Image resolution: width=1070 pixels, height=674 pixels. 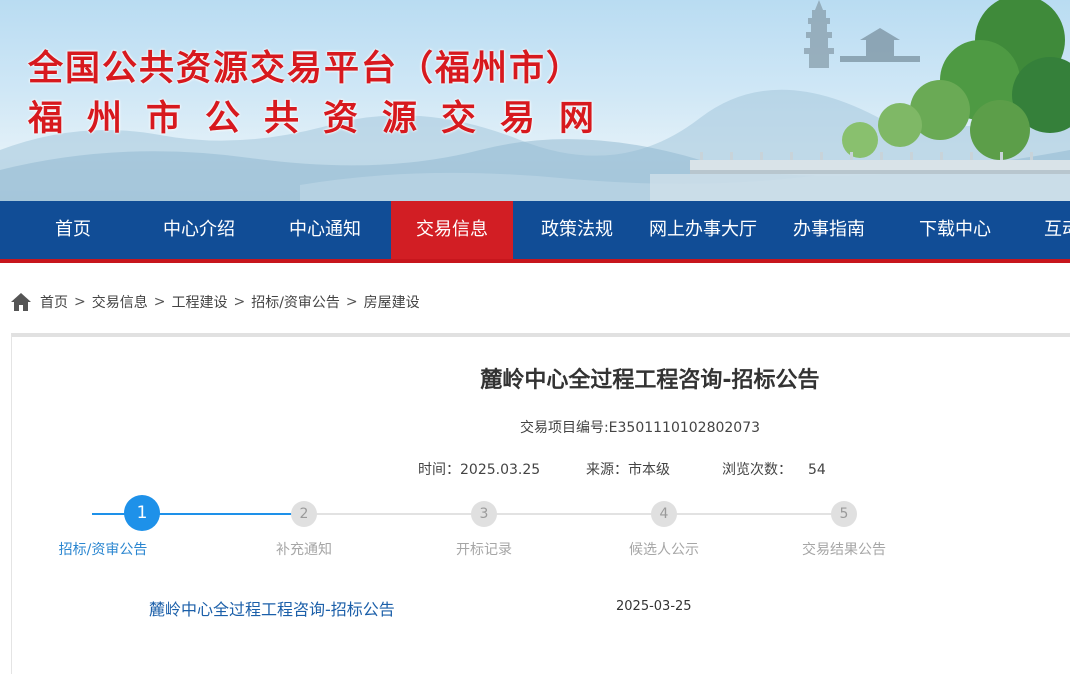 I want to click on nav-item-trade-info: 交易信息, so click(x=452, y=230).